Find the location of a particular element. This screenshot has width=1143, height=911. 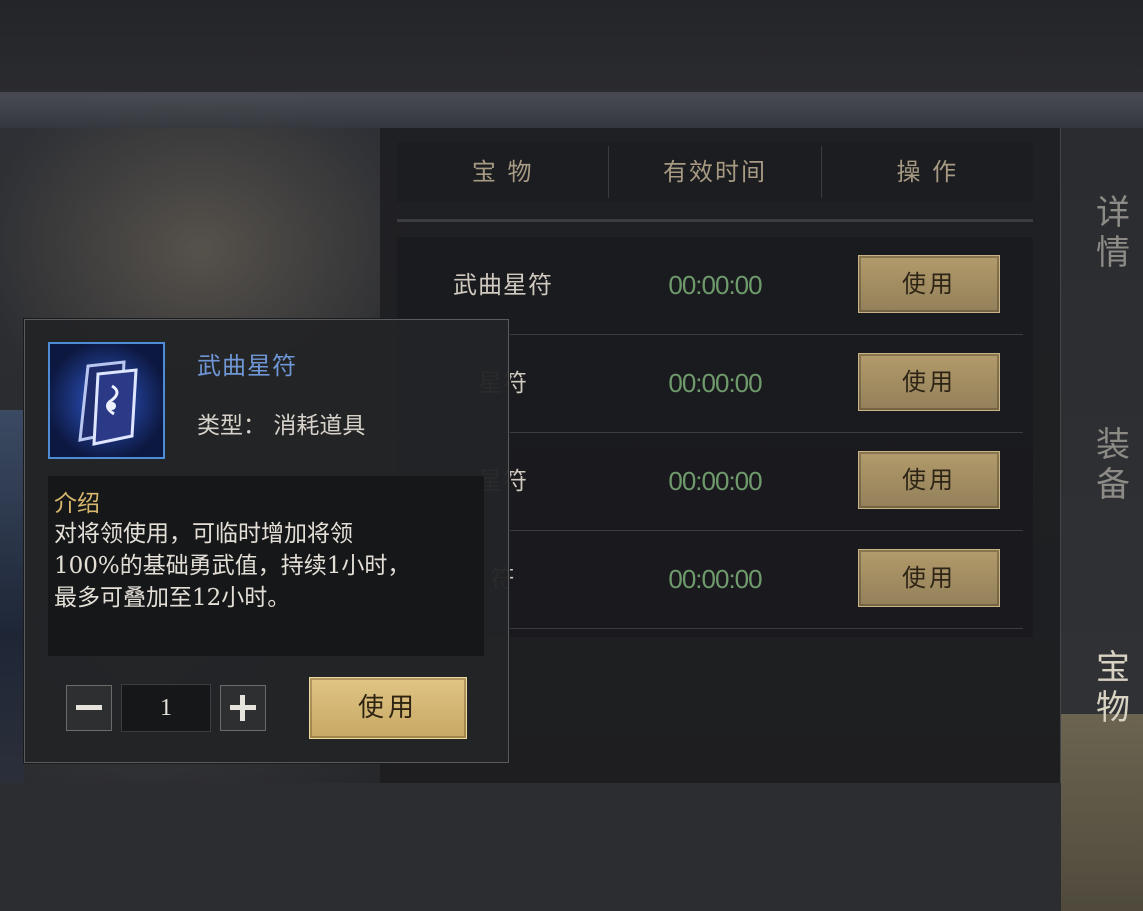

side-nav-active-bg is located at coordinates (1102, 812).